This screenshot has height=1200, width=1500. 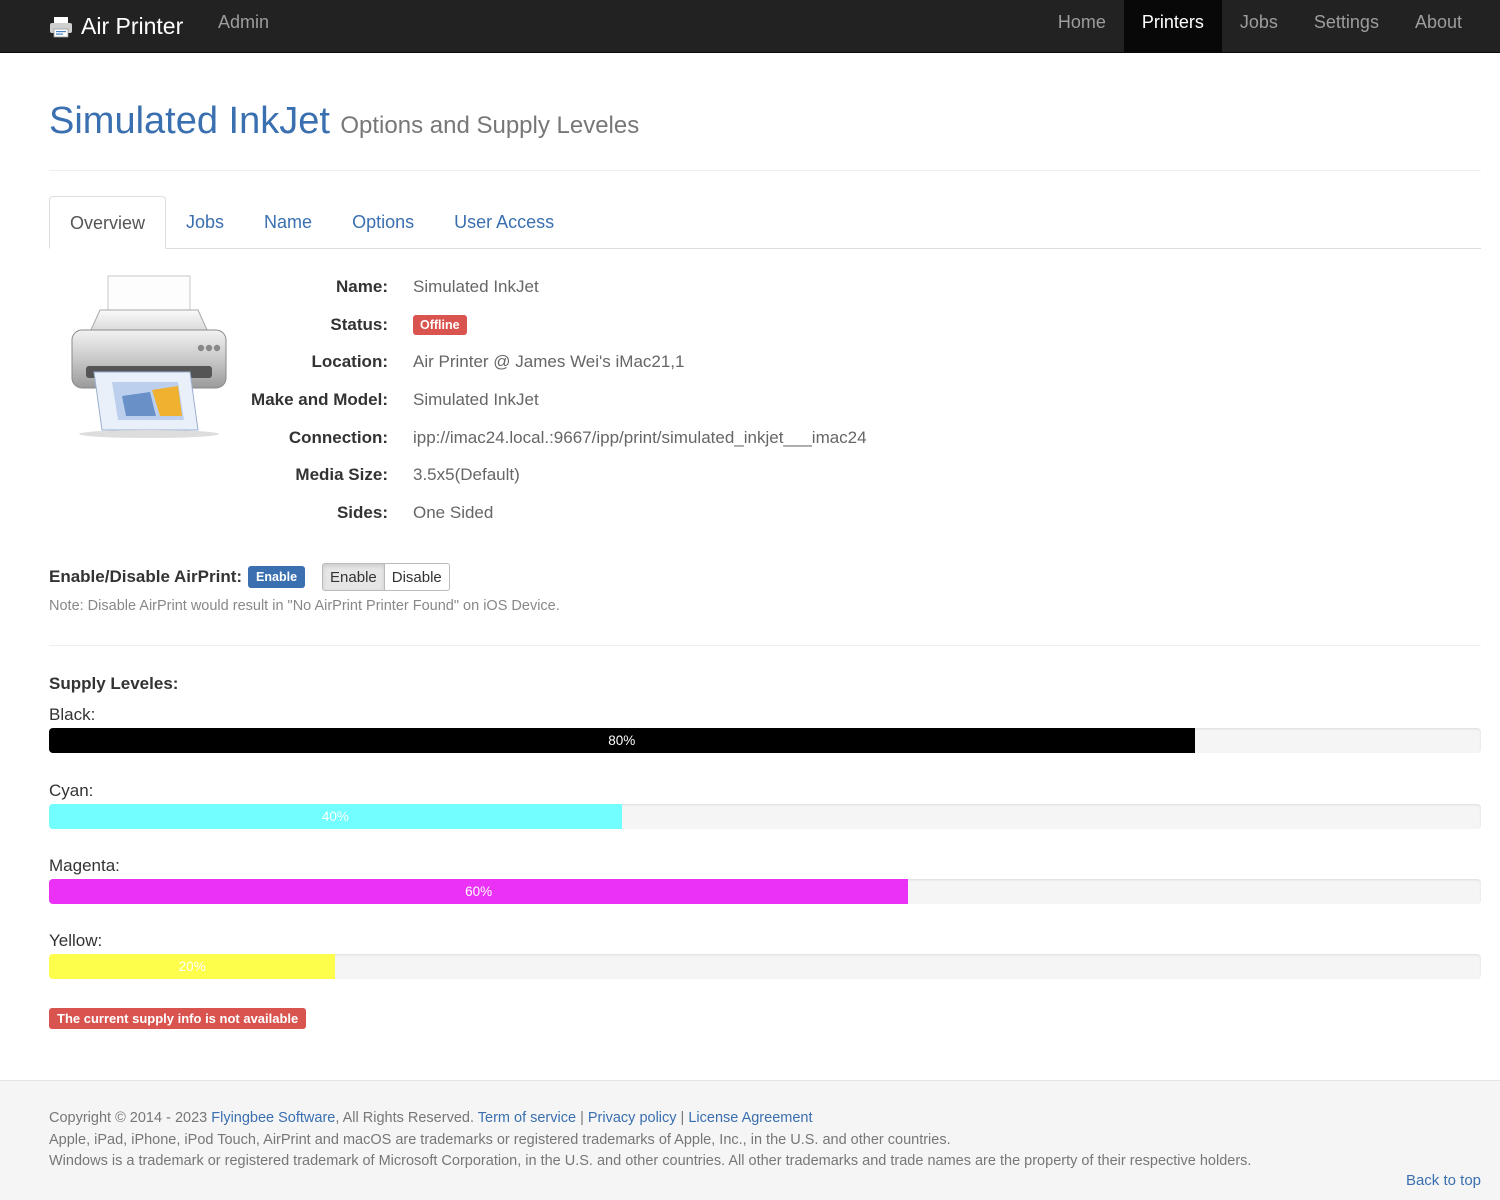 I want to click on license-link: License Agreement, so click(x=750, y=1118).